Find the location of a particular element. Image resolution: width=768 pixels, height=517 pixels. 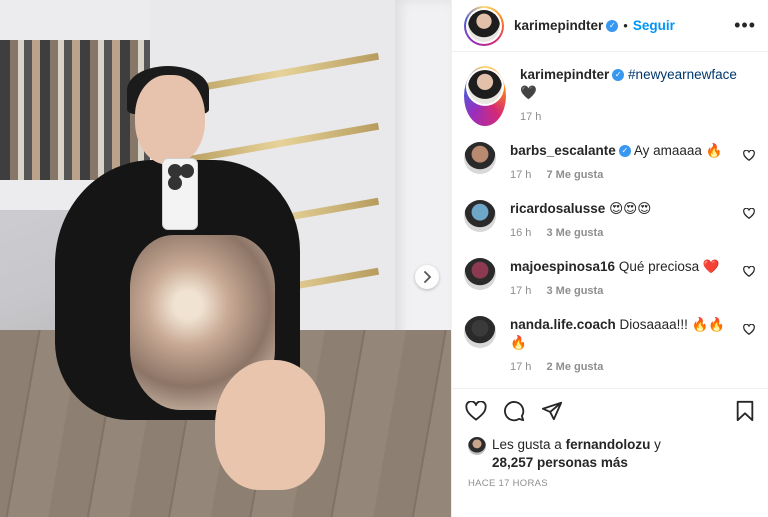

comment-icon is located at coordinates (514, 410).